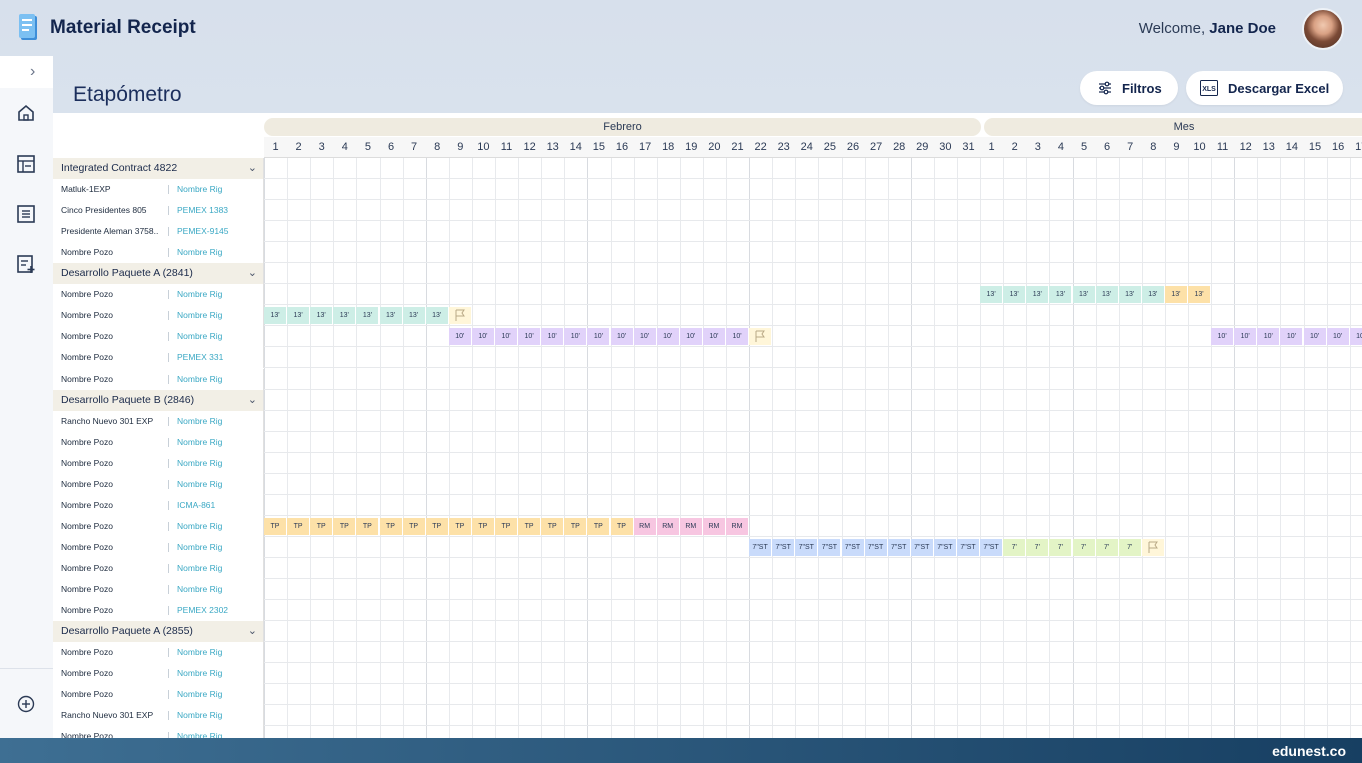  I want to click on list-icon, so click(26, 214).